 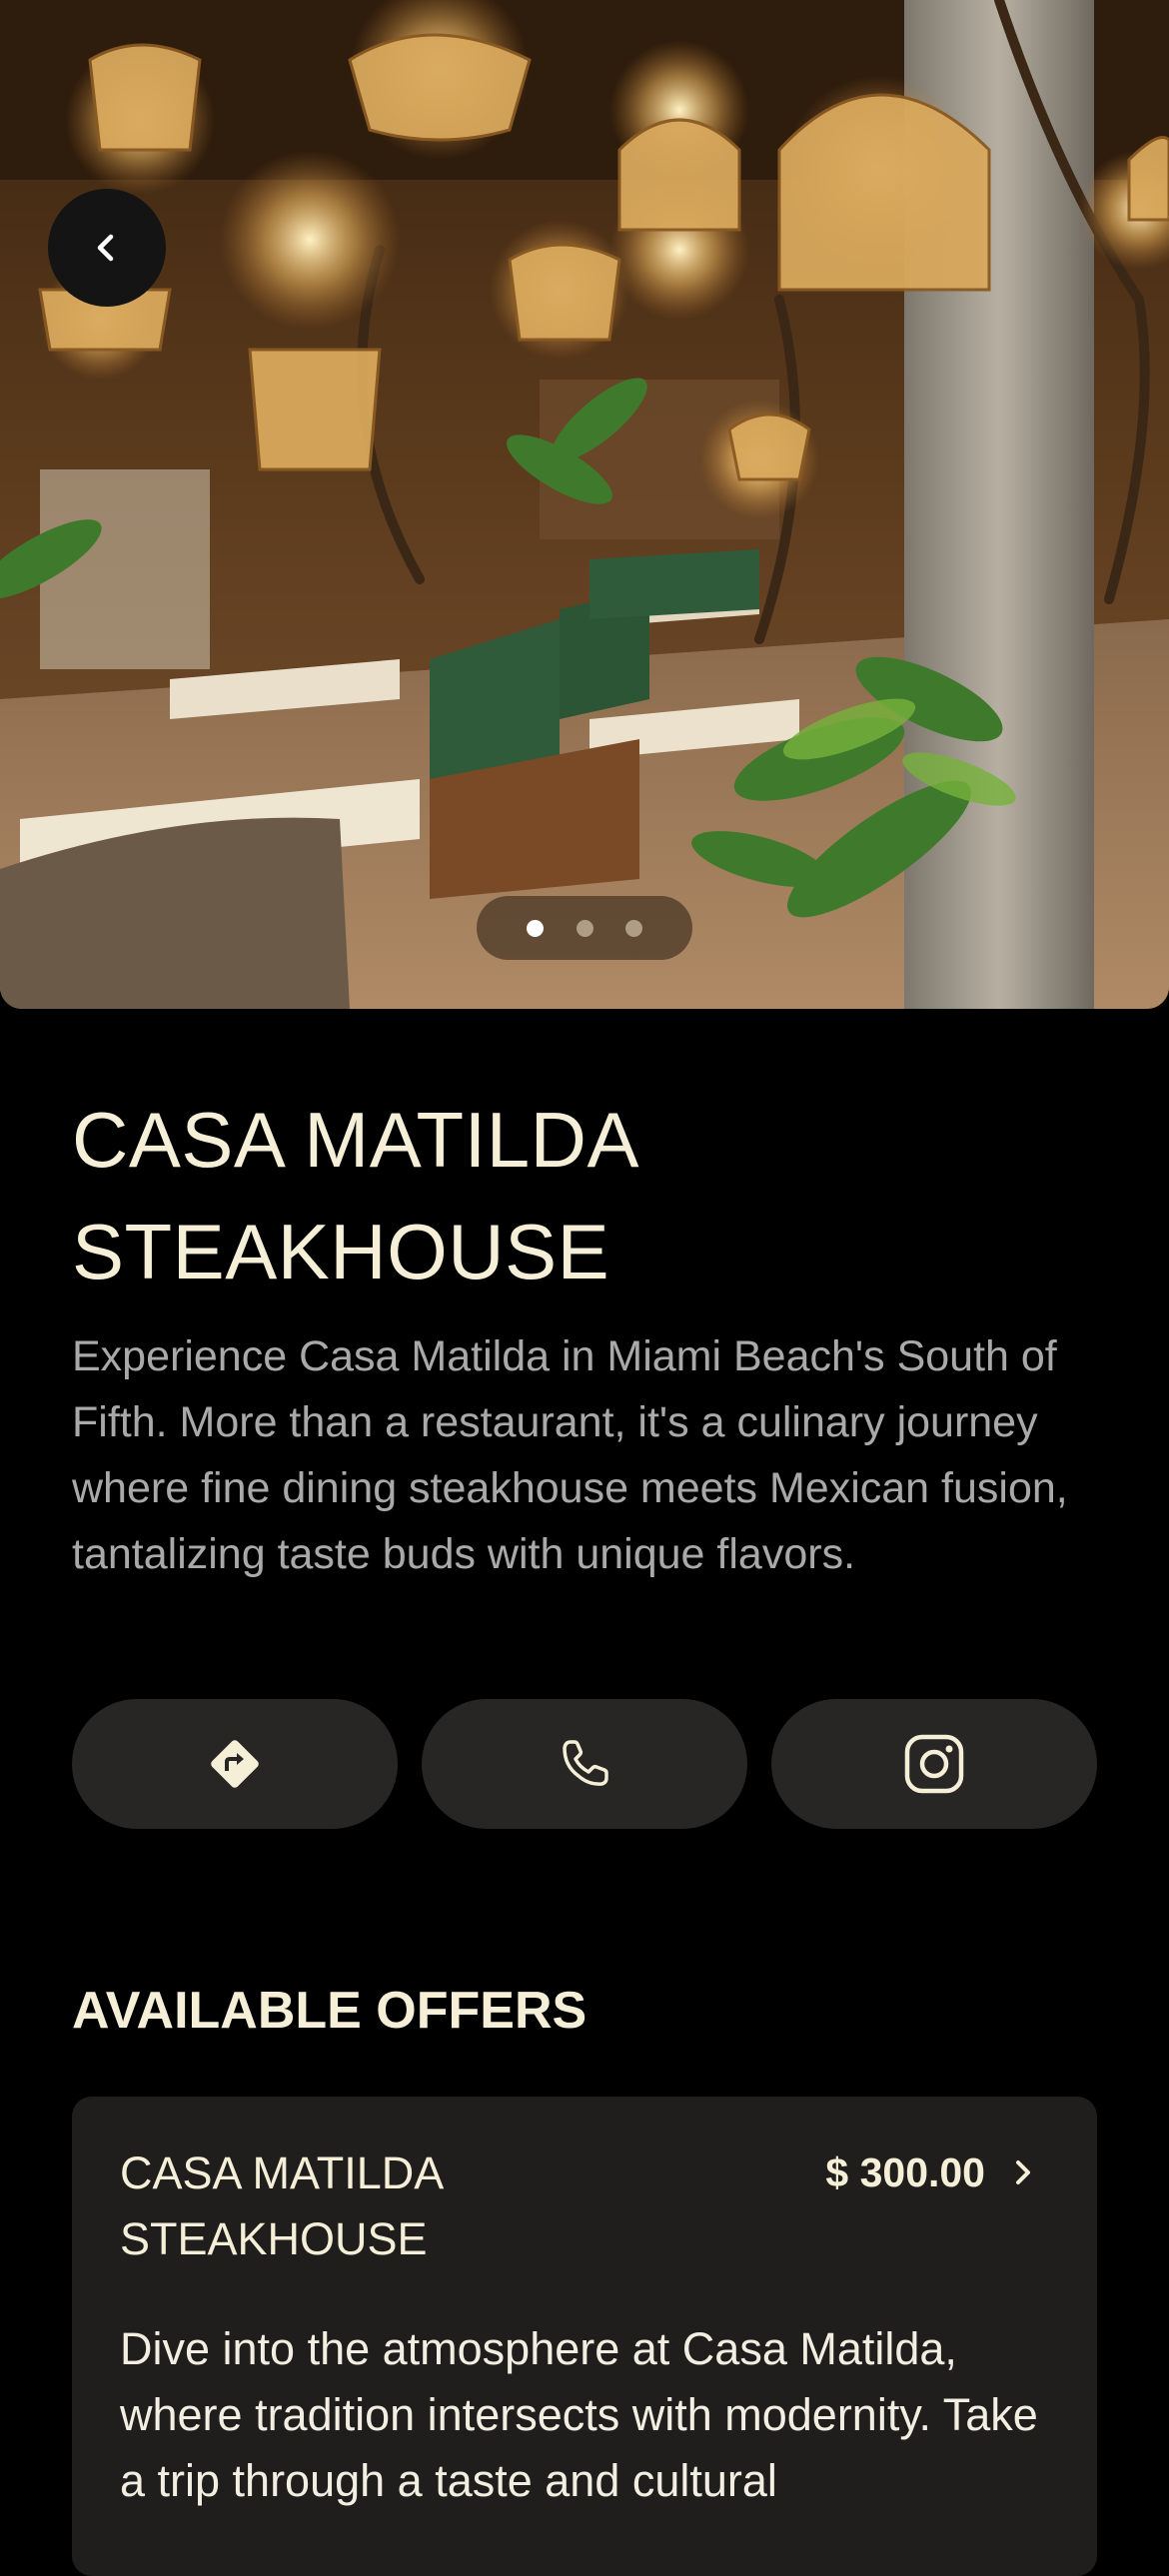 I want to click on back-button, so click(x=107, y=248).